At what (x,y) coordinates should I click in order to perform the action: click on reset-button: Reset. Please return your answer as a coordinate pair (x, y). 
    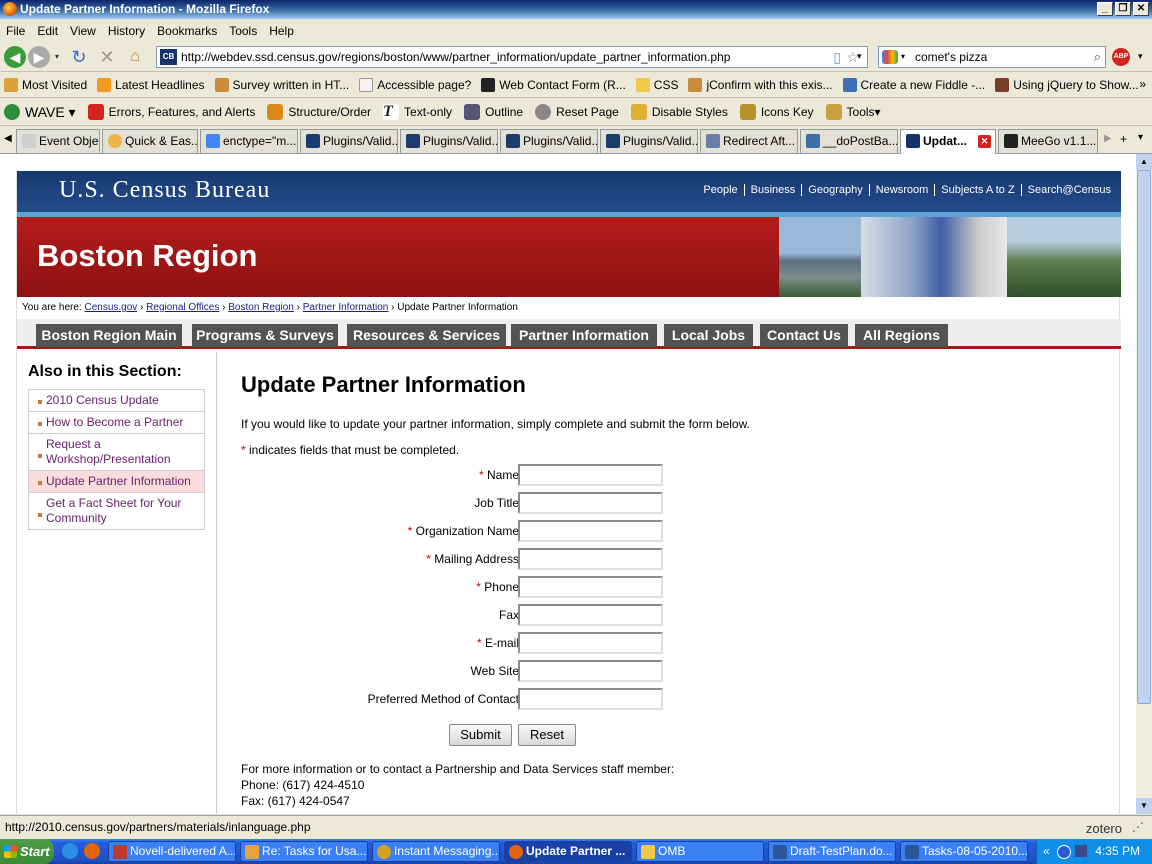
    Looking at the image, I should click on (547, 735).